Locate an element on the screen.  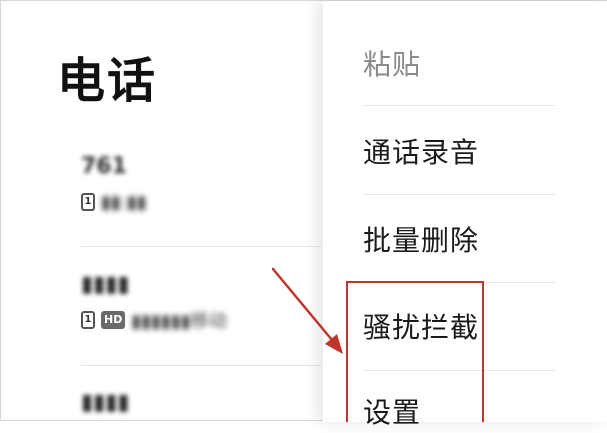
page-title: 电话 is located at coordinates (107, 81).